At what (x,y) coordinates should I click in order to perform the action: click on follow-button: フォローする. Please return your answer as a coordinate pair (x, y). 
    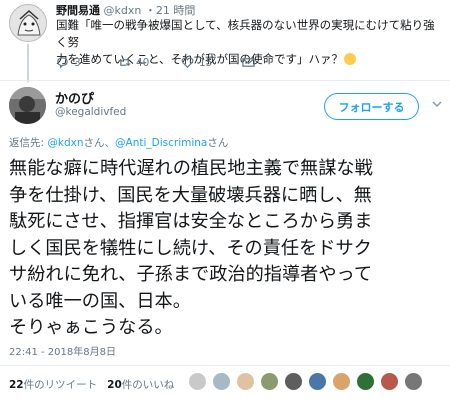
    Looking at the image, I should click on (371, 106).